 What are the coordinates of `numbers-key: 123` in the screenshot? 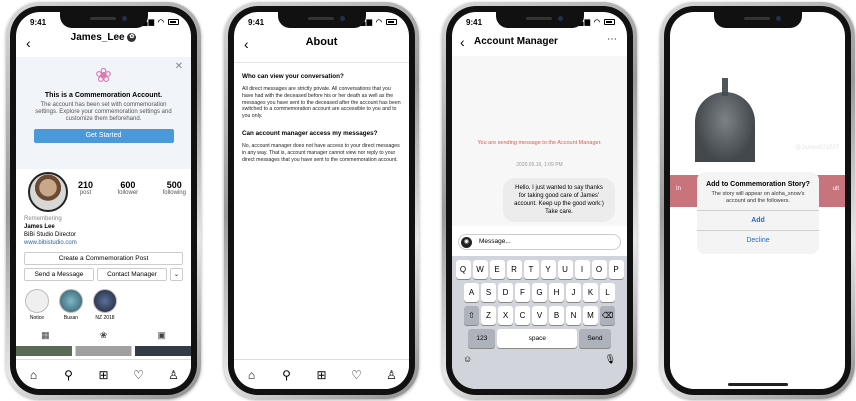 It's located at (482, 338).